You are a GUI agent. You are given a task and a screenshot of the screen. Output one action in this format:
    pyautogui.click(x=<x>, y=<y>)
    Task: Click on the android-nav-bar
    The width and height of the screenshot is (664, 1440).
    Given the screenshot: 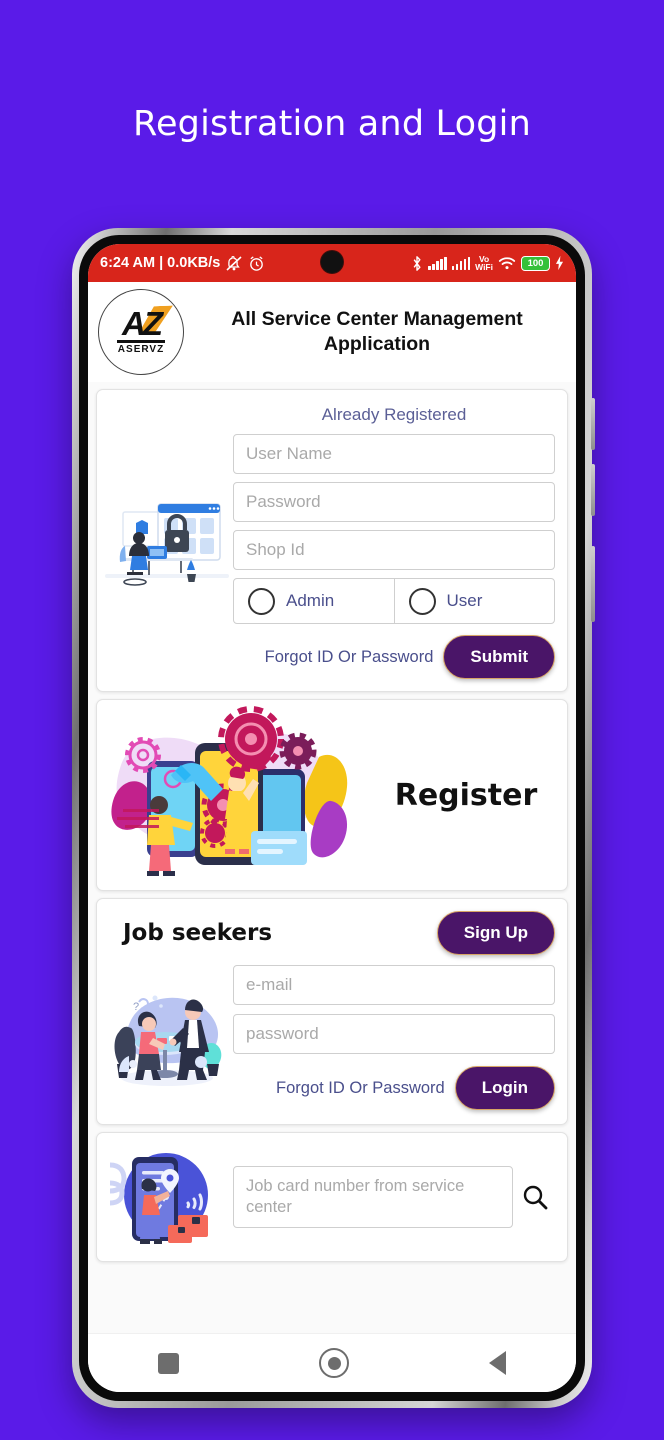 What is the action you would take?
    pyautogui.click(x=332, y=1362)
    